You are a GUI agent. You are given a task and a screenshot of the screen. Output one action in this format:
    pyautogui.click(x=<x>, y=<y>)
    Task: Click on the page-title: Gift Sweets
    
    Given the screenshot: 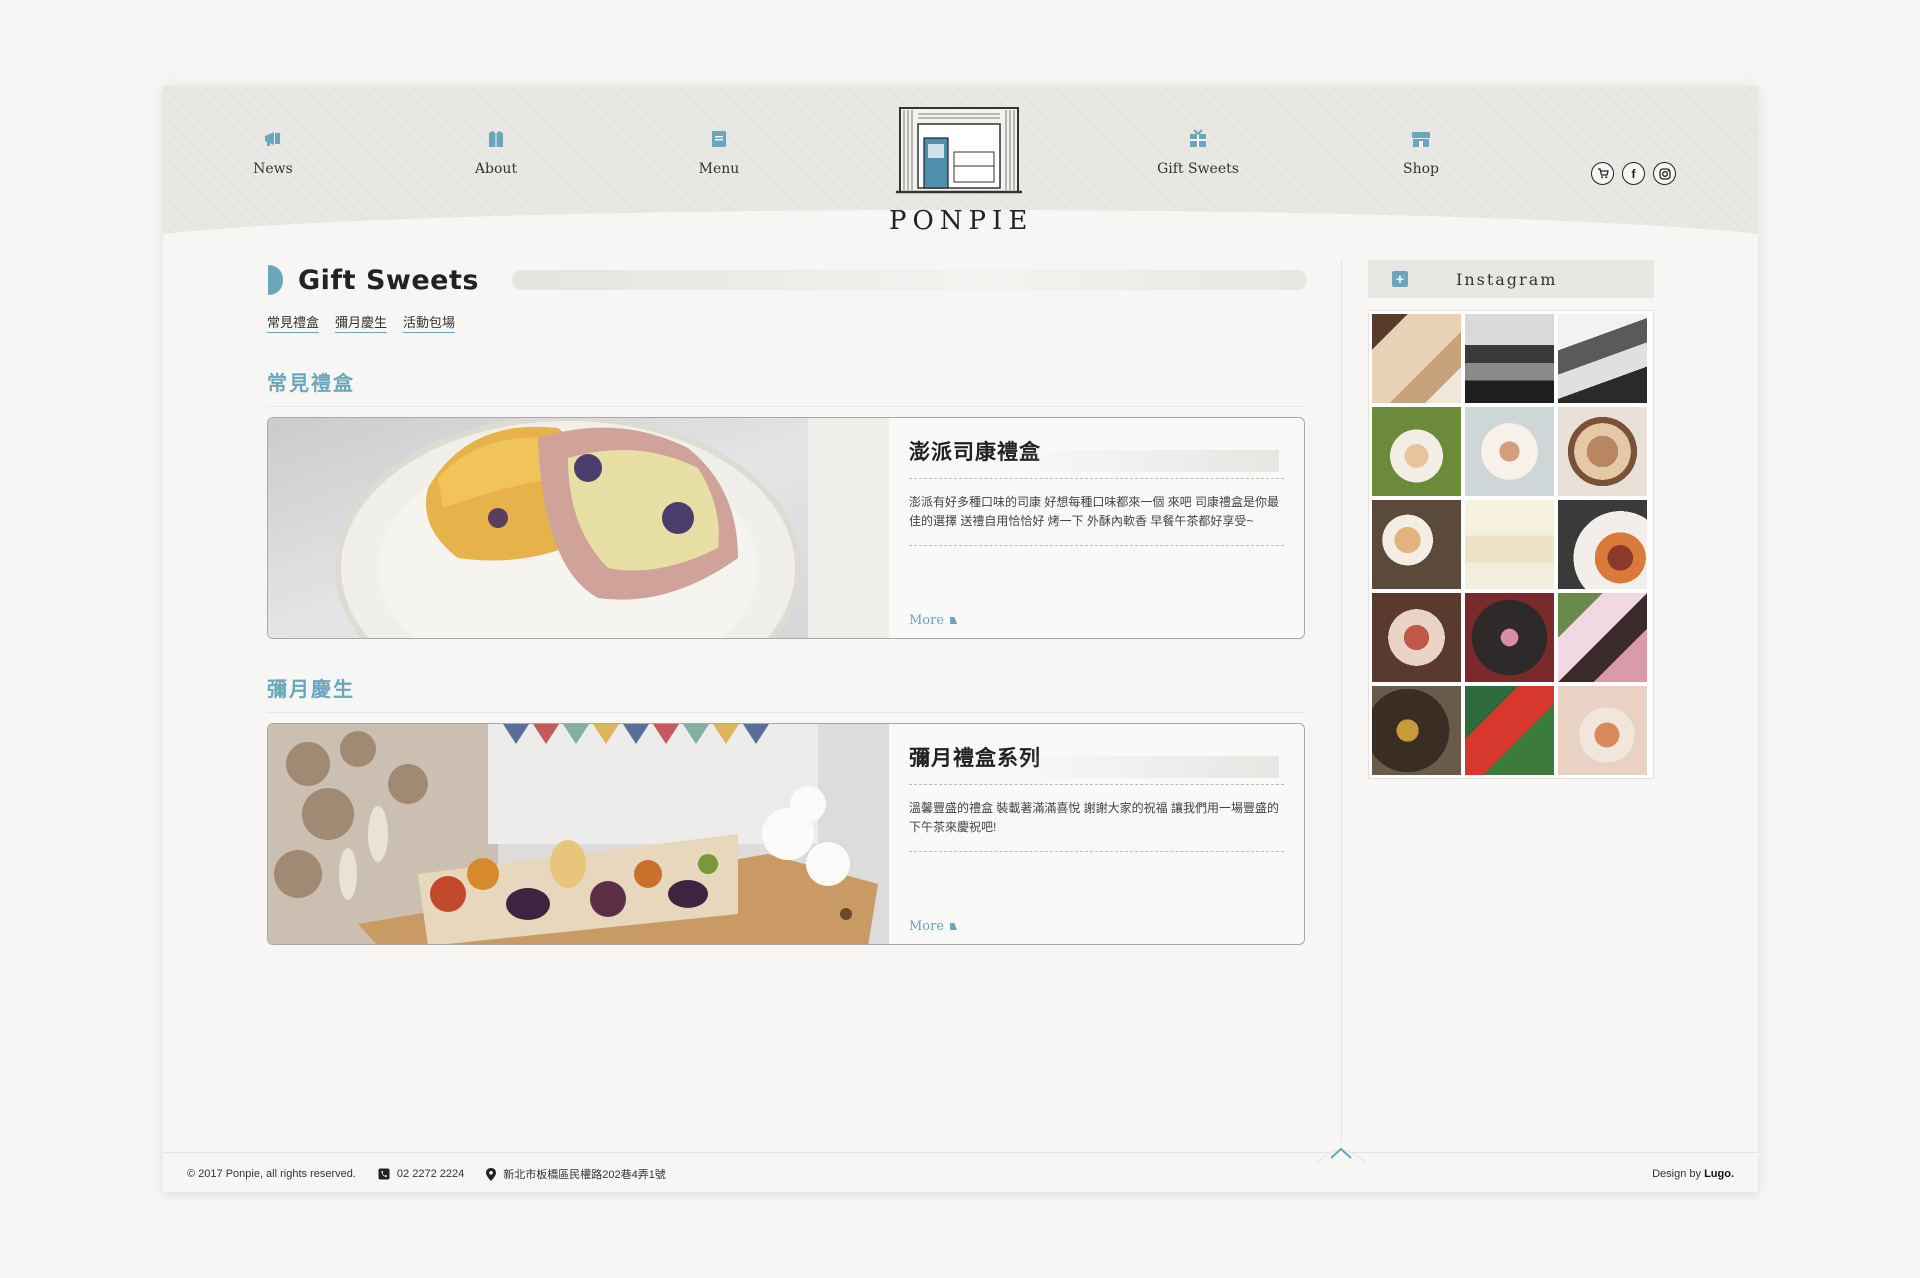 What is the action you would take?
    pyautogui.click(x=388, y=280)
    